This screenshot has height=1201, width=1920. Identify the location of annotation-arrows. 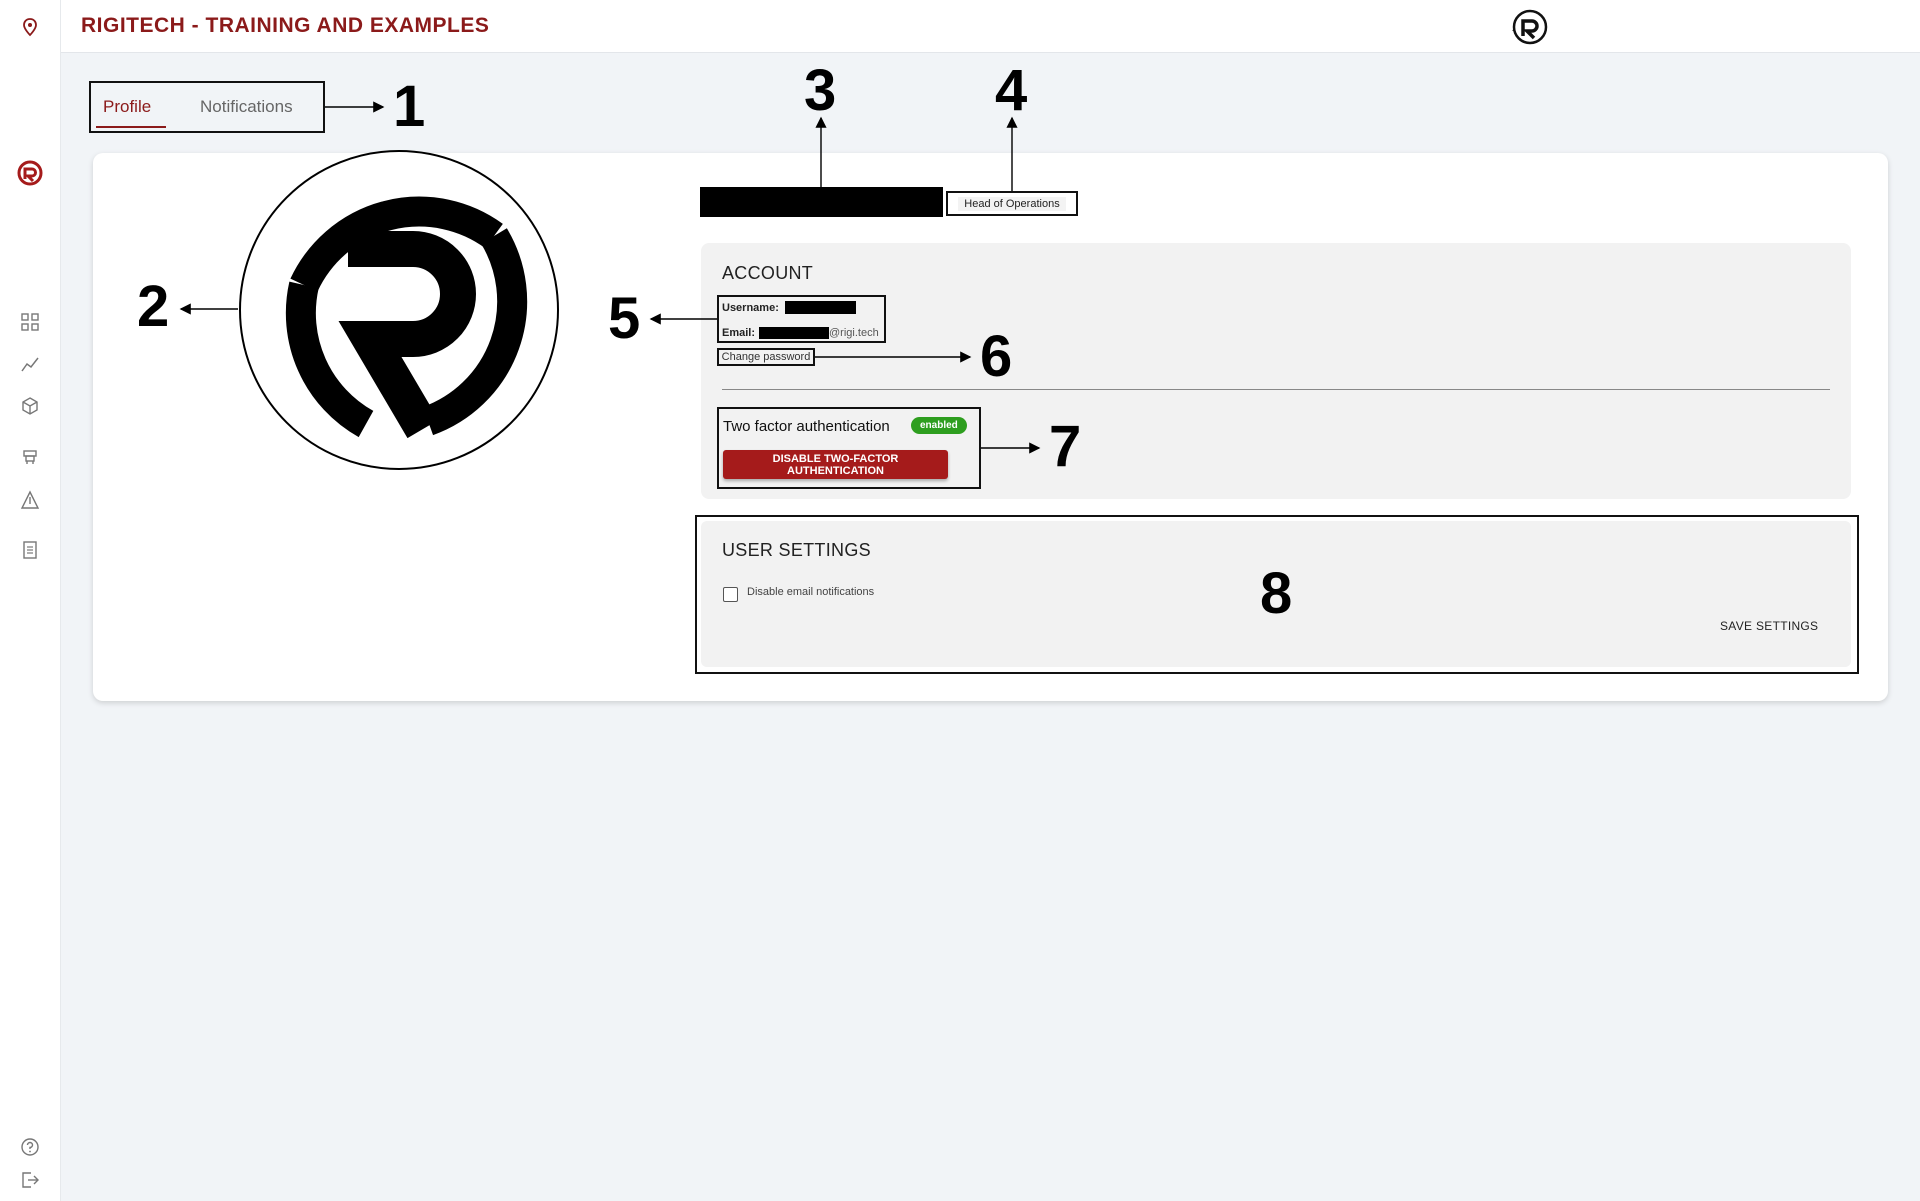
(610, 277).